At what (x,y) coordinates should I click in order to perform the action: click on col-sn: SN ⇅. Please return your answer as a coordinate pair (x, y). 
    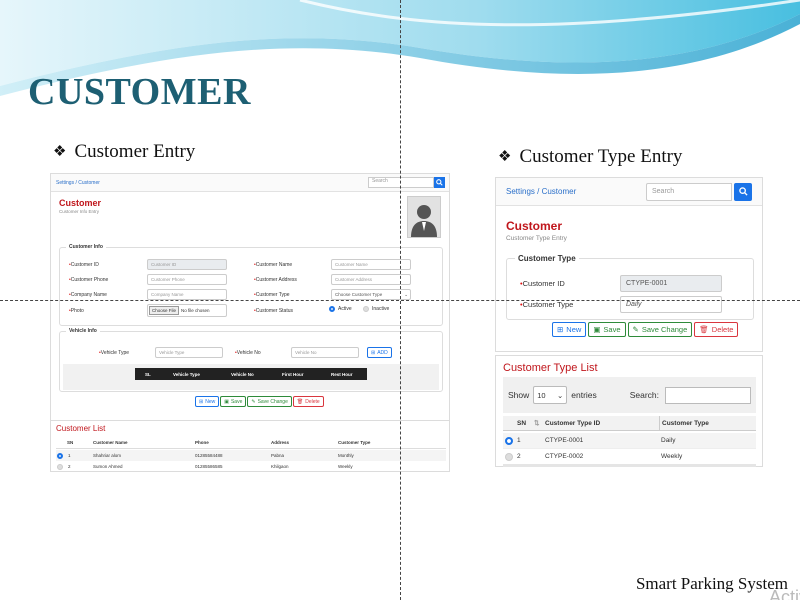
    Looking at the image, I should click on (528, 423).